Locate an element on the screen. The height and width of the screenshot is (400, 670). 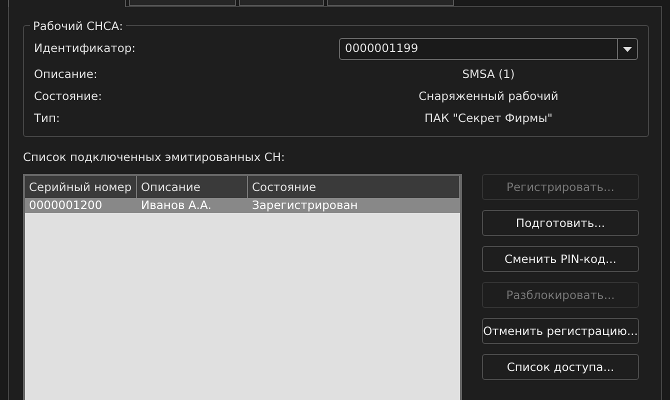
list-label: Список подключенных эмитированных СН: is located at coordinates (154, 157).